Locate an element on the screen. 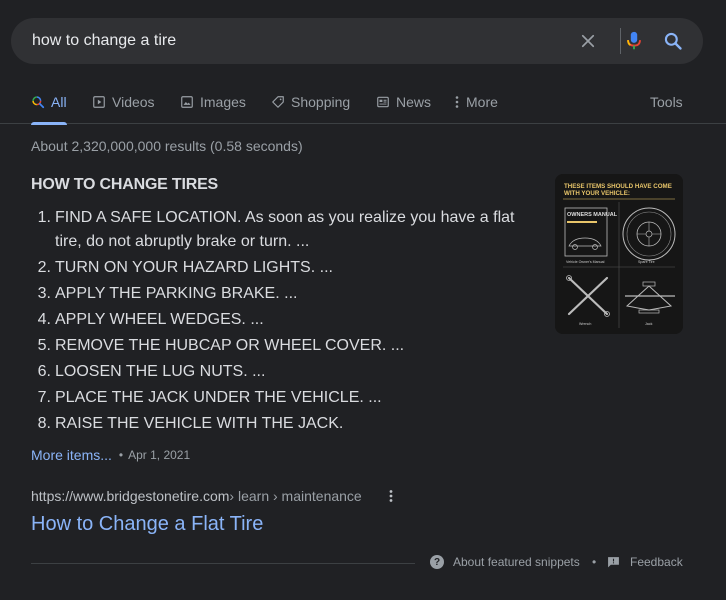 This screenshot has width=726, height=600. snippet-more-row: More items... • Apr 1, 2021 is located at coordinates (110, 455).